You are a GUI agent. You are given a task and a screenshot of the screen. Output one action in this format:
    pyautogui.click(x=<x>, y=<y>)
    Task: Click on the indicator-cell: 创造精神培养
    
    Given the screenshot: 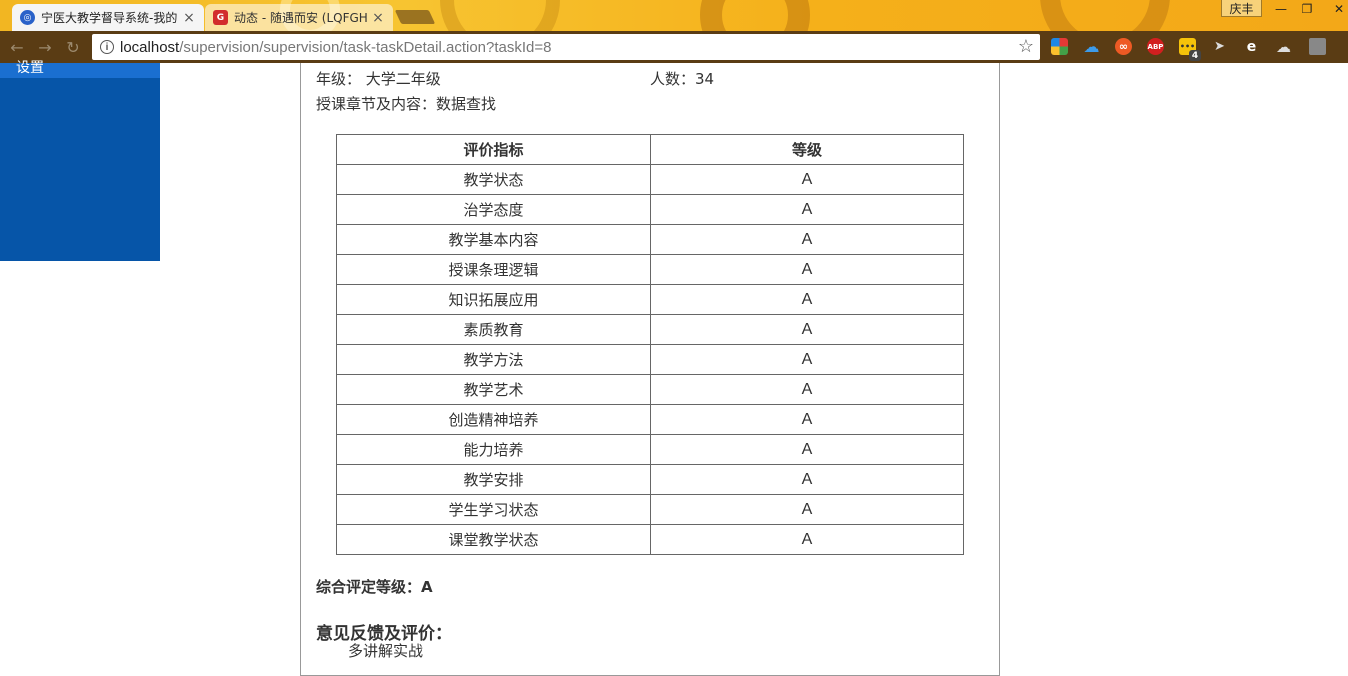 What is the action you would take?
    pyautogui.click(x=493, y=419)
    